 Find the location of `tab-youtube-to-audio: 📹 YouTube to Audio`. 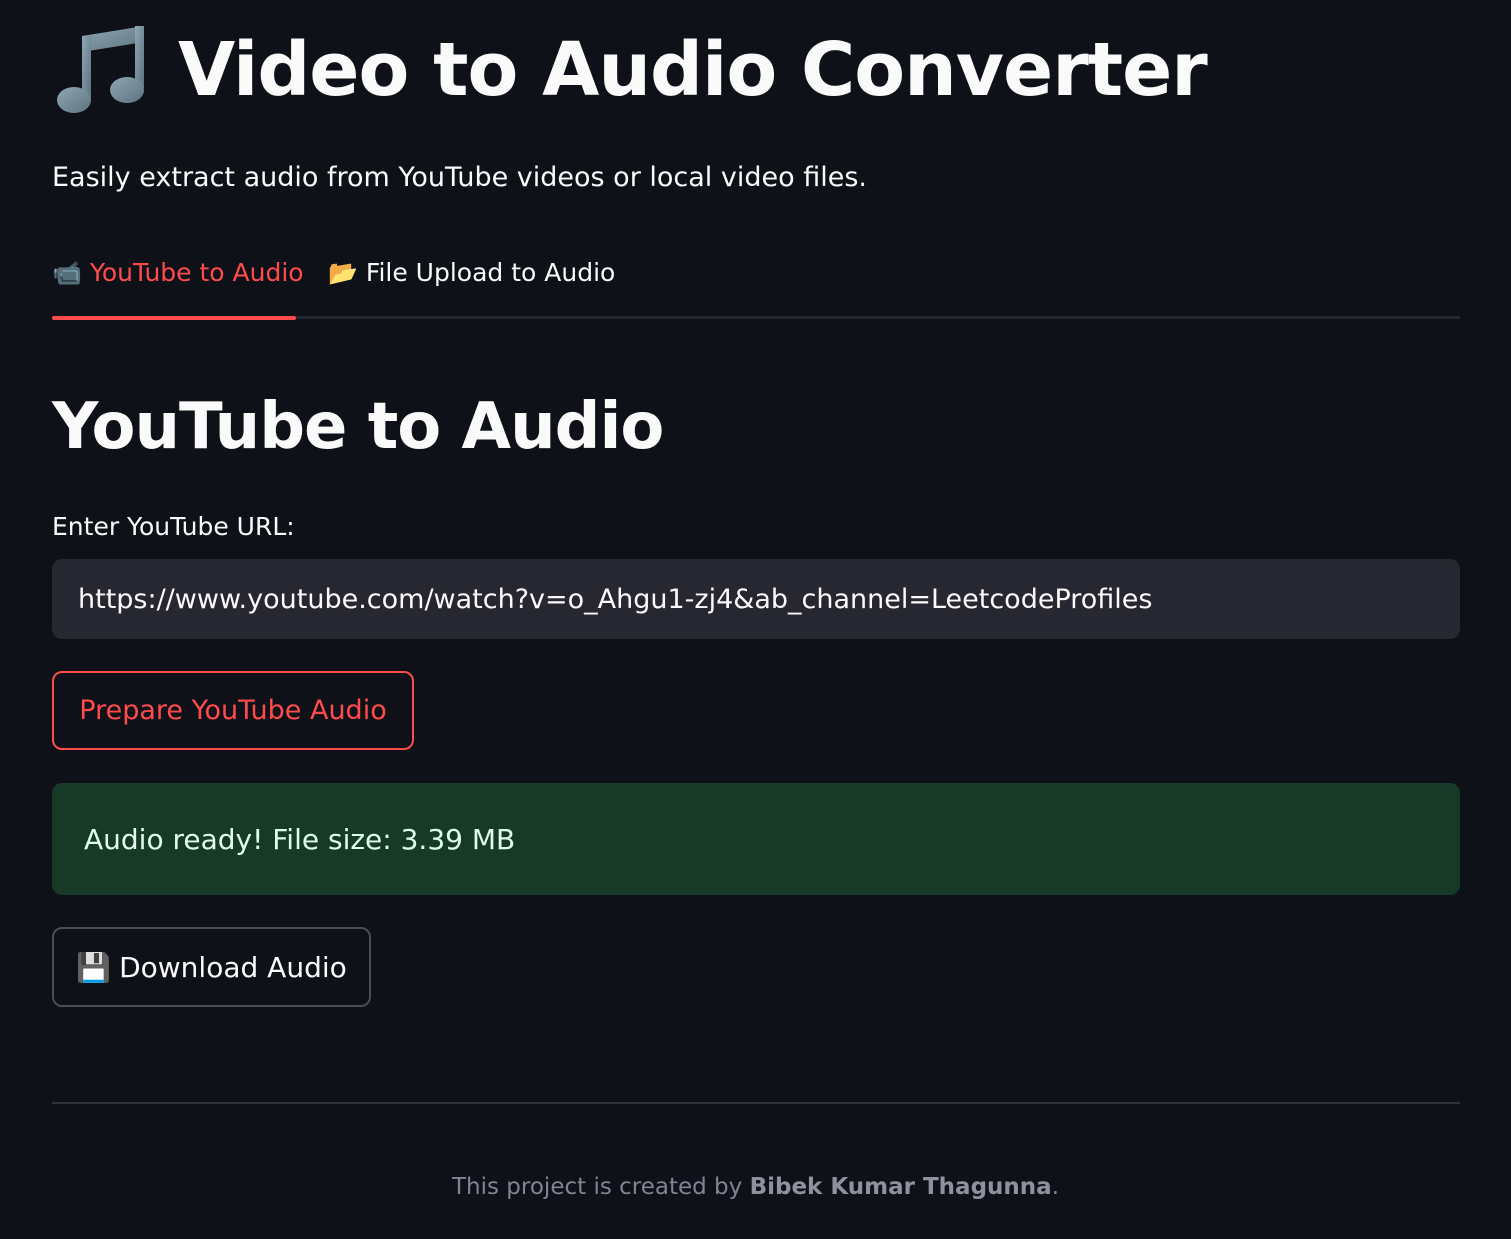

tab-youtube-to-audio: 📹 YouTube to Audio is located at coordinates (178, 272).